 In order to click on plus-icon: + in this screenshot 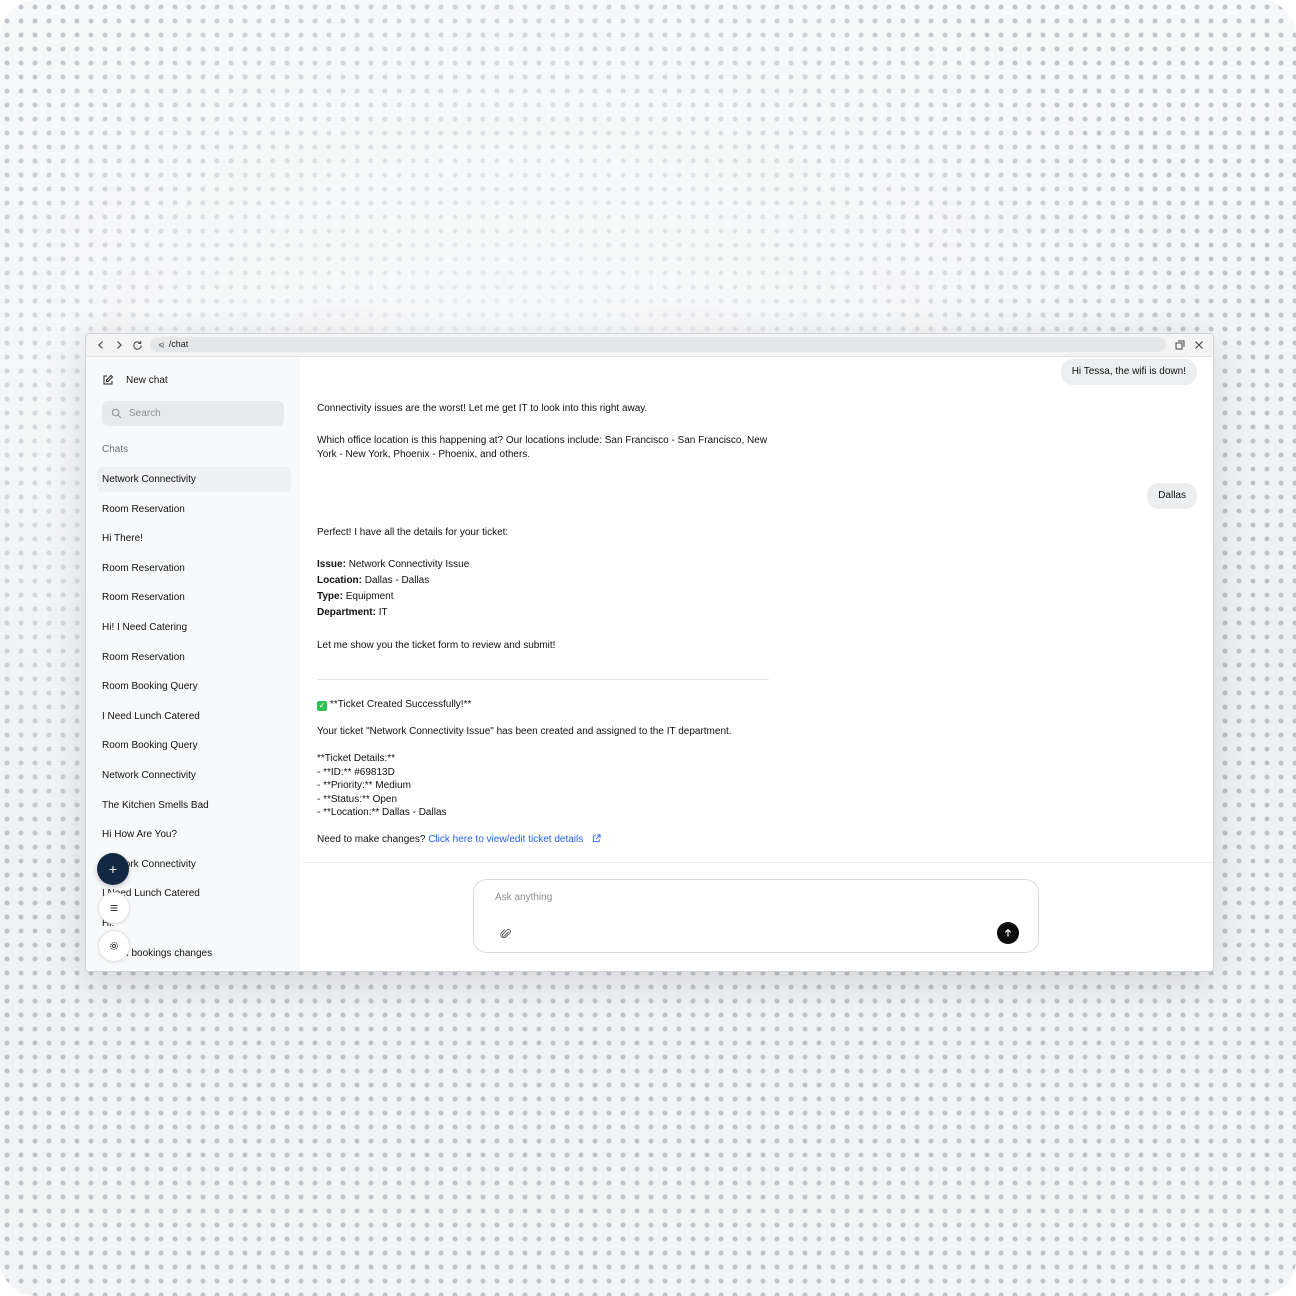, I will do `click(113, 869)`.